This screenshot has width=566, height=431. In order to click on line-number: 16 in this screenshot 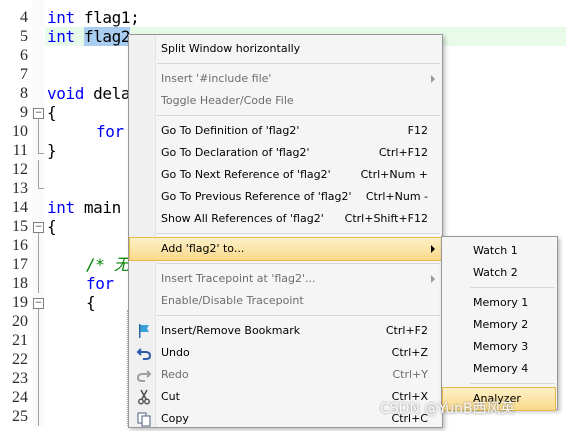, I will do `click(20, 245)`.